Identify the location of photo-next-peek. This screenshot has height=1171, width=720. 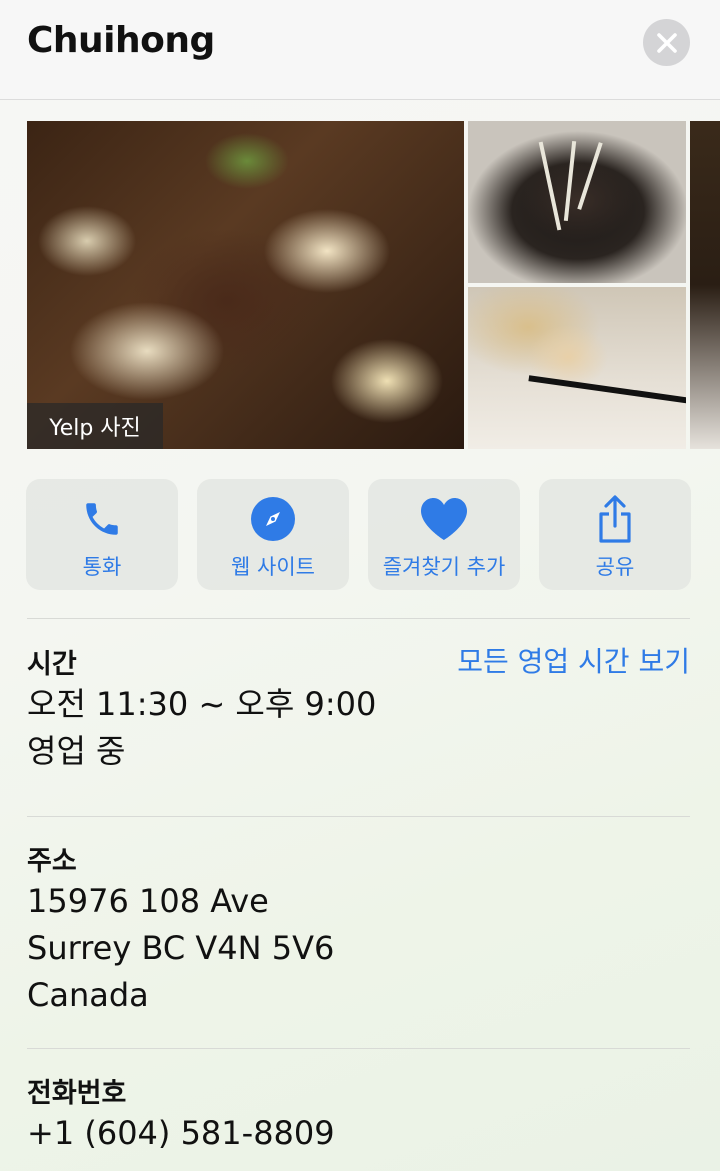
(705, 285).